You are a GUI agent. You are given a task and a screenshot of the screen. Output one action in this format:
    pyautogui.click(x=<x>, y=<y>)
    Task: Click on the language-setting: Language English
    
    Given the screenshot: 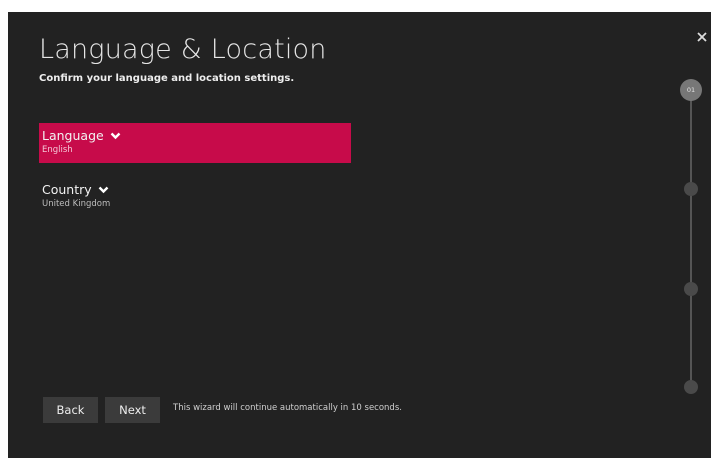 What is the action you would take?
    pyautogui.click(x=195, y=143)
    